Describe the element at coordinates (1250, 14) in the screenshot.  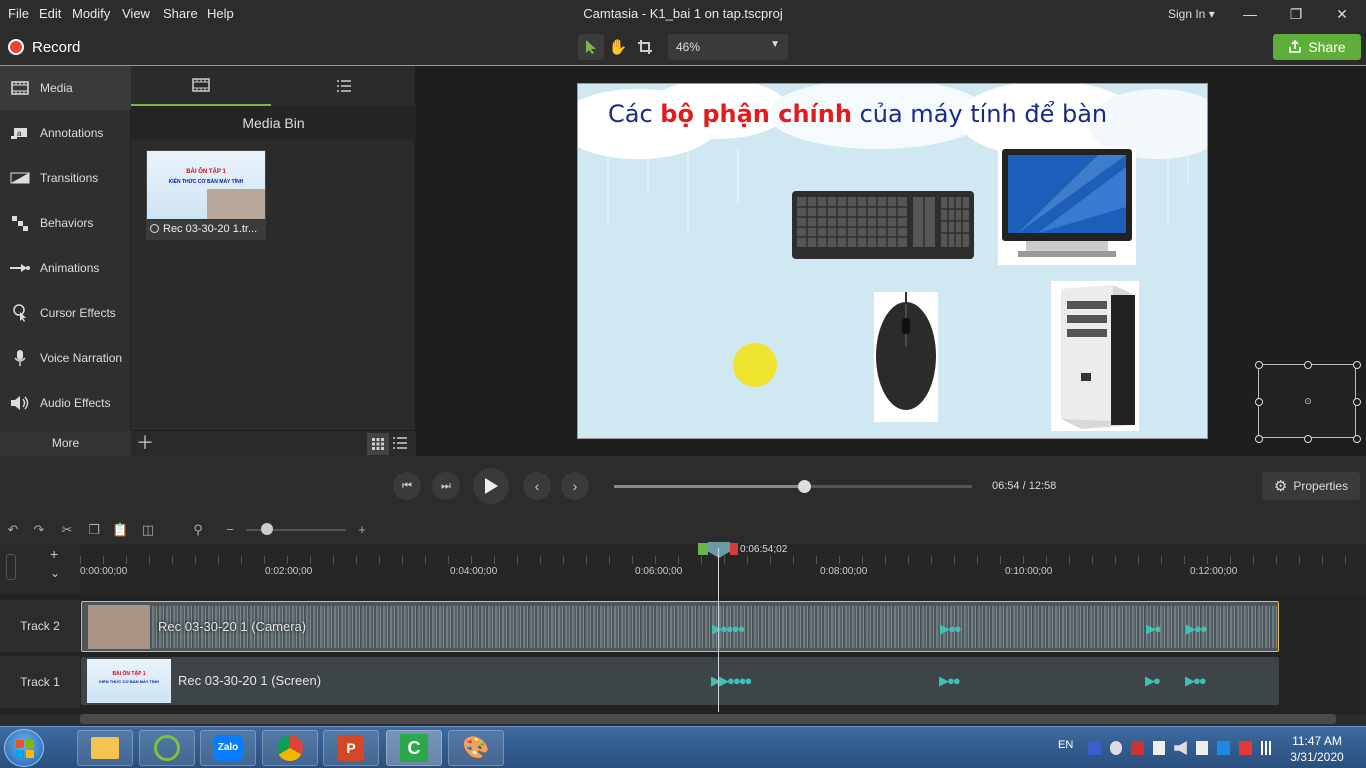
I see `minimize-button: —` at that location.